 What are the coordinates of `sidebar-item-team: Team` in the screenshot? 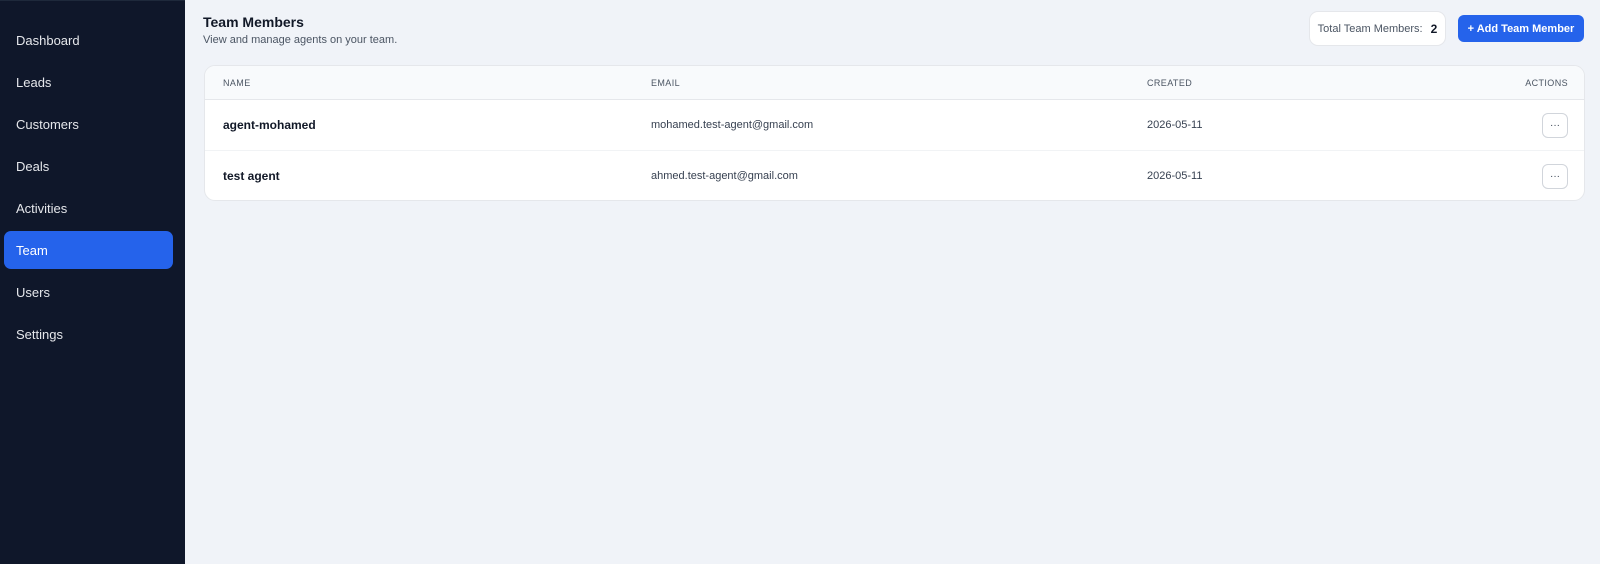 It's located at (88, 250).